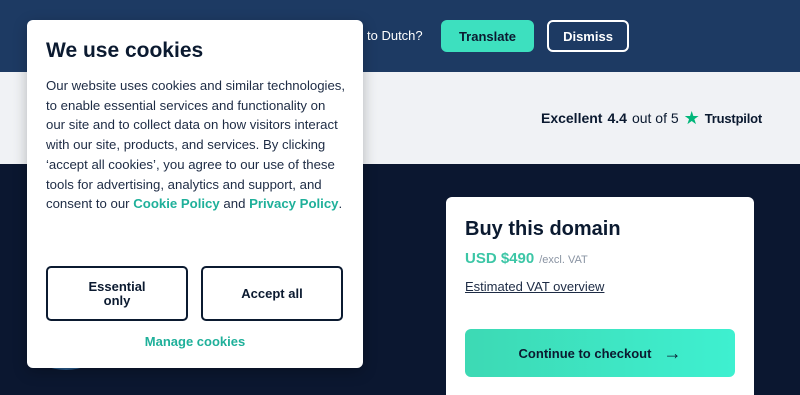  Describe the element at coordinates (585, 353) in the screenshot. I see `checkout-label: Continue to checkout` at that location.